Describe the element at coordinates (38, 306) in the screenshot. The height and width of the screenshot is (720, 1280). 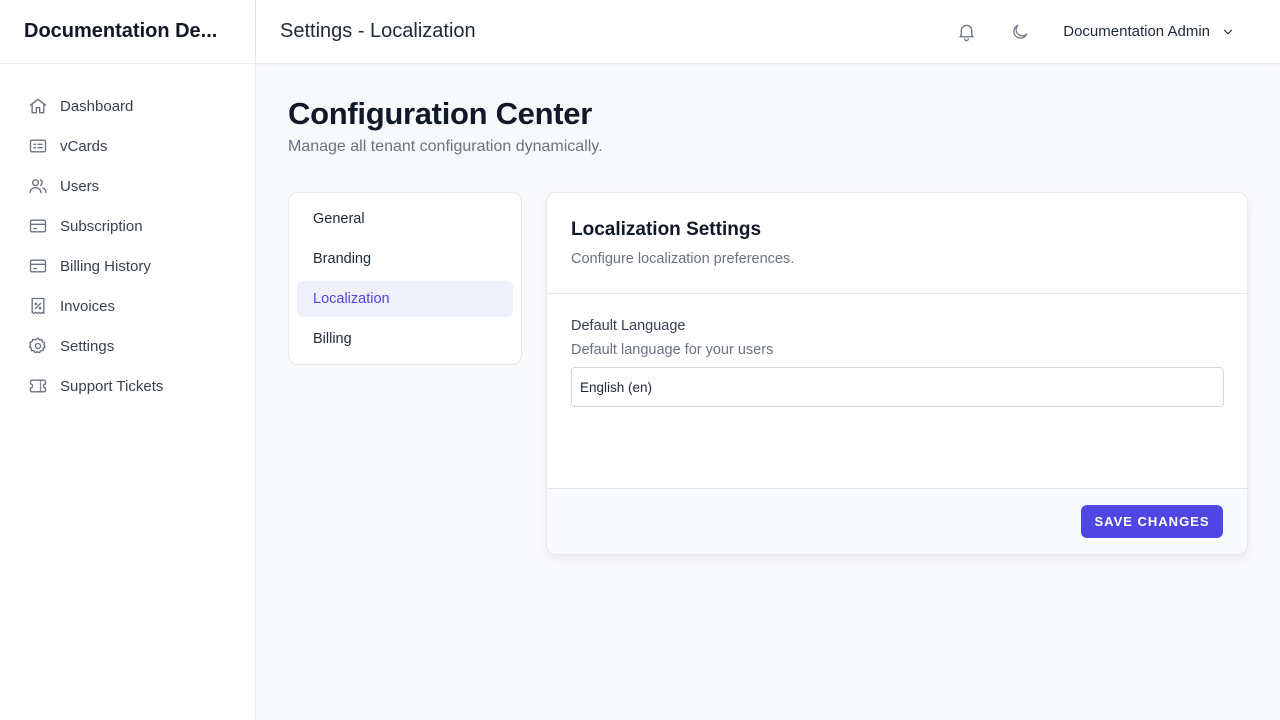
I see `receipt-percent-icon` at that location.